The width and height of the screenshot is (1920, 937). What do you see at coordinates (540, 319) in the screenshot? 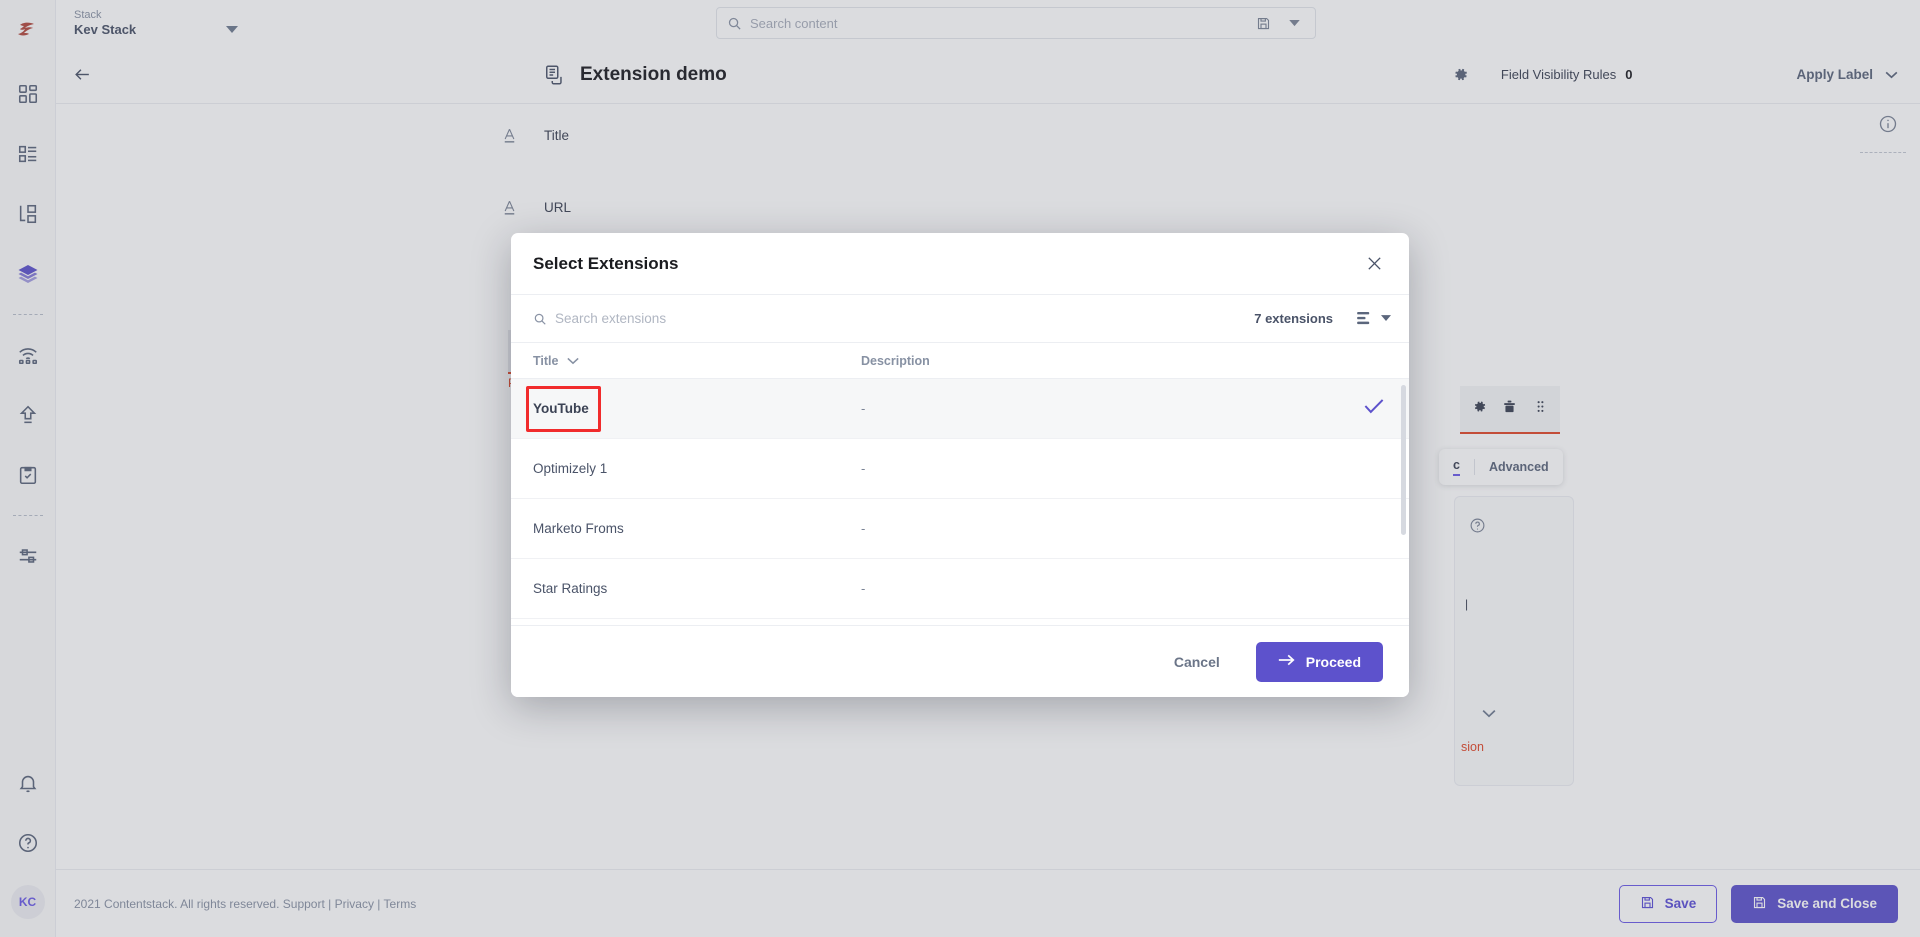
I see `search-icon` at bounding box center [540, 319].